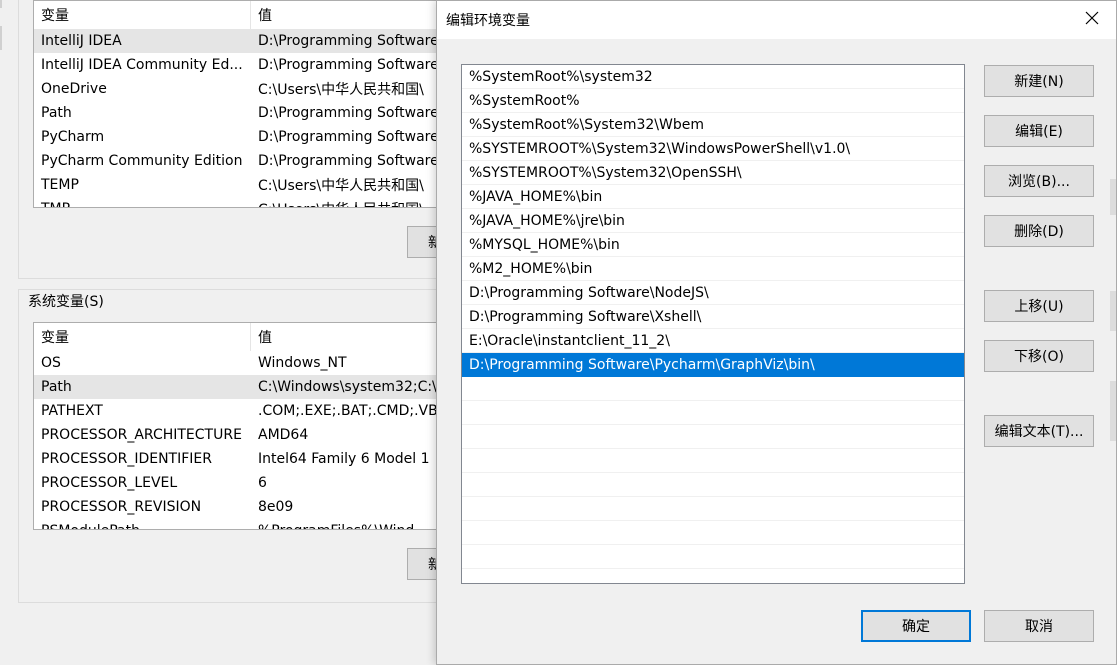 Image resolution: width=1117 pixels, height=665 pixels. Describe the element at coordinates (776, 20) in the screenshot. I see `titlebar: 编辑环境变量` at that location.